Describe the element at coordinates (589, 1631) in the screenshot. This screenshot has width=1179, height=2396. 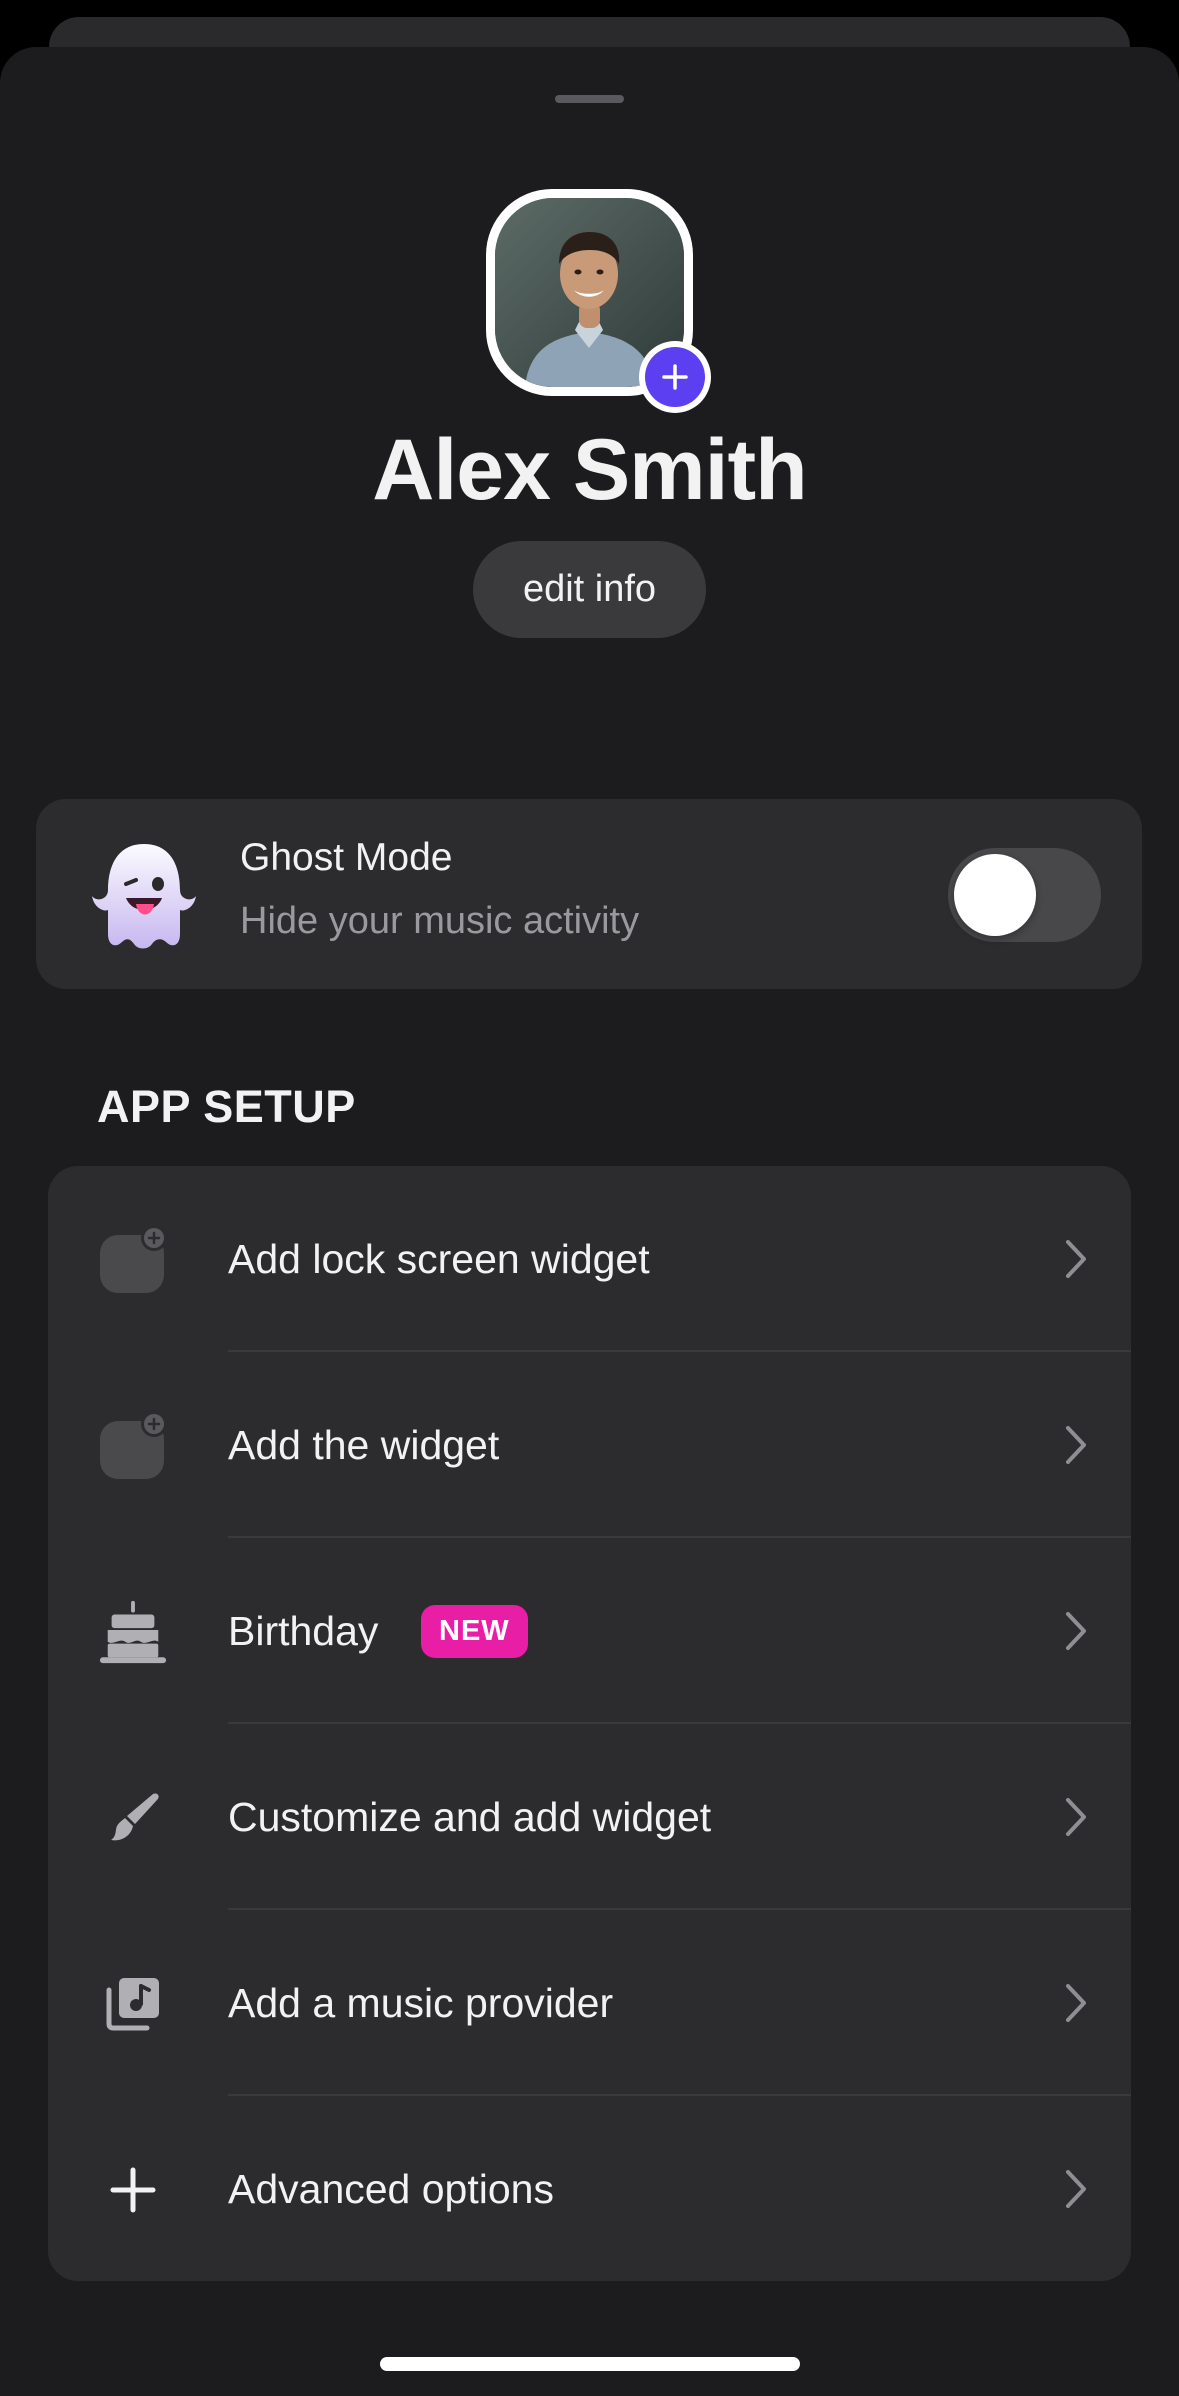
I see `list-item-birthday: Birthday NEW` at that location.